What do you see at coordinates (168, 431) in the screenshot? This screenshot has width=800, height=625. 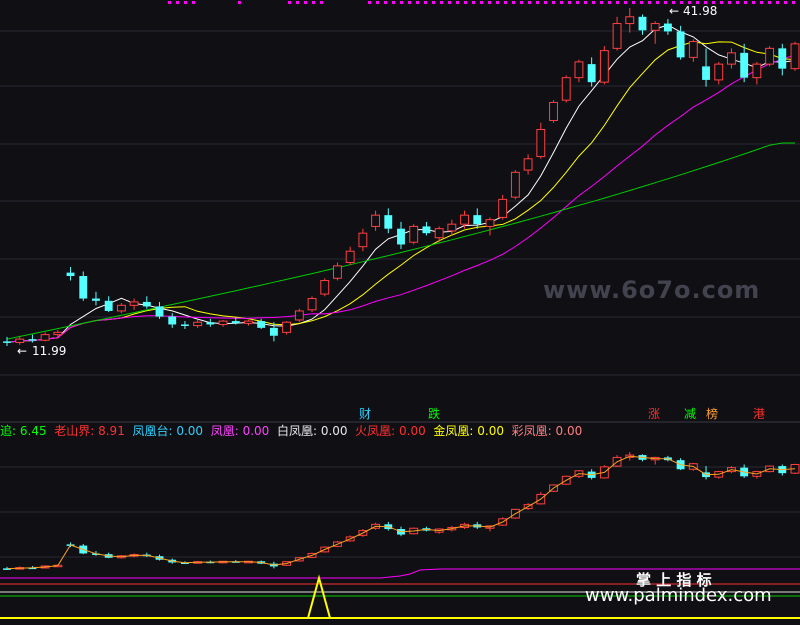 I see `indicator-fenghuangtai: 凤凰台: 0.00` at bounding box center [168, 431].